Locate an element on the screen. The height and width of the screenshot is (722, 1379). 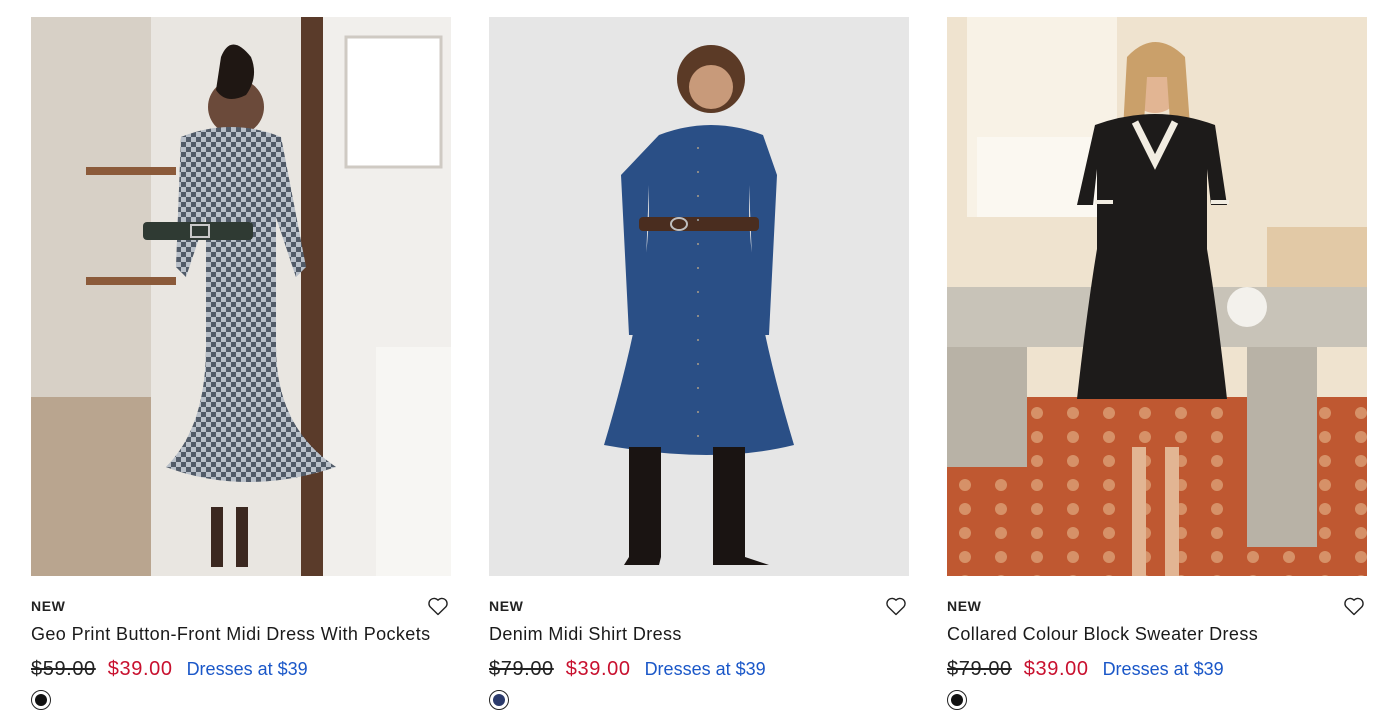
original-price: $59.00 is located at coordinates (63, 669).